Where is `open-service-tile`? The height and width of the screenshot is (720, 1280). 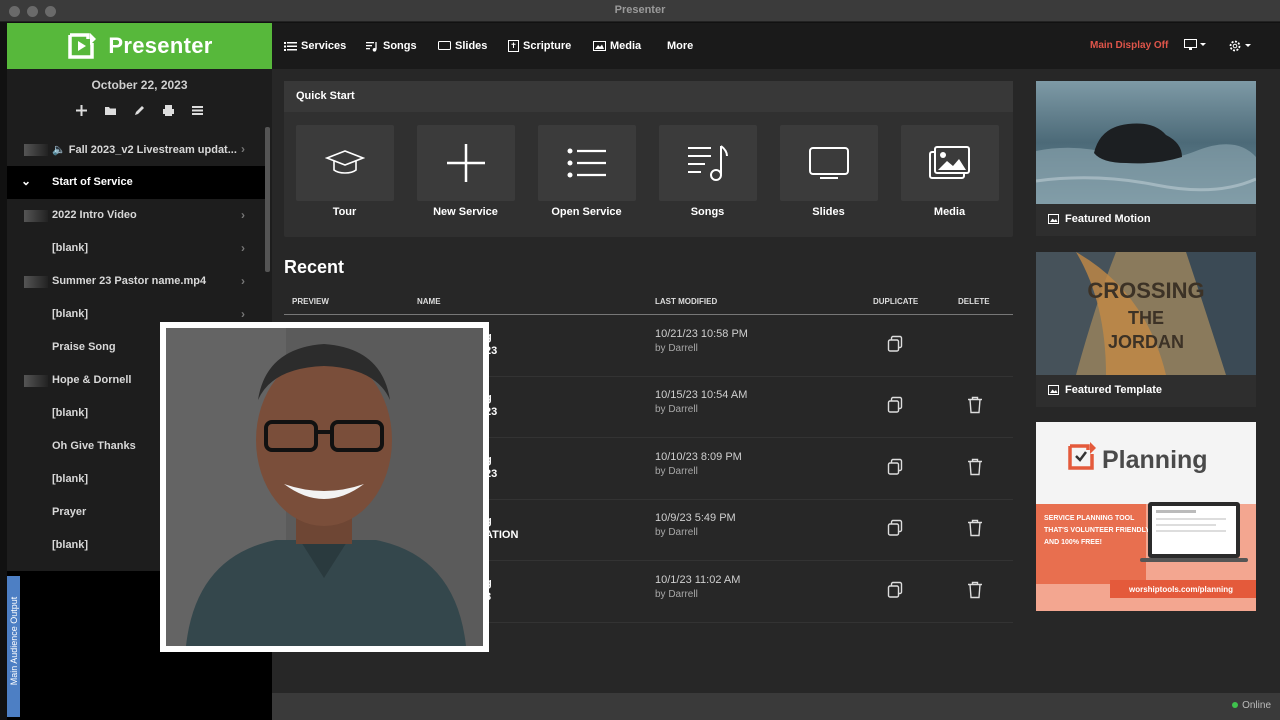 open-service-tile is located at coordinates (587, 163).